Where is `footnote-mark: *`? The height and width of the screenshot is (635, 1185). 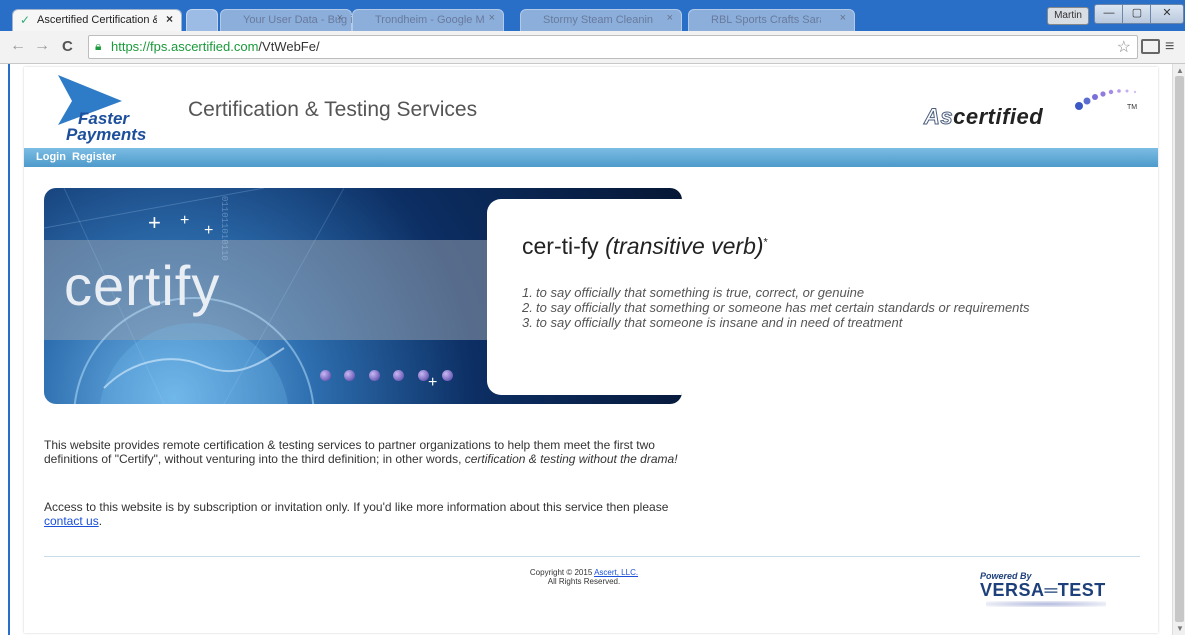 footnote-mark: * is located at coordinates (765, 242).